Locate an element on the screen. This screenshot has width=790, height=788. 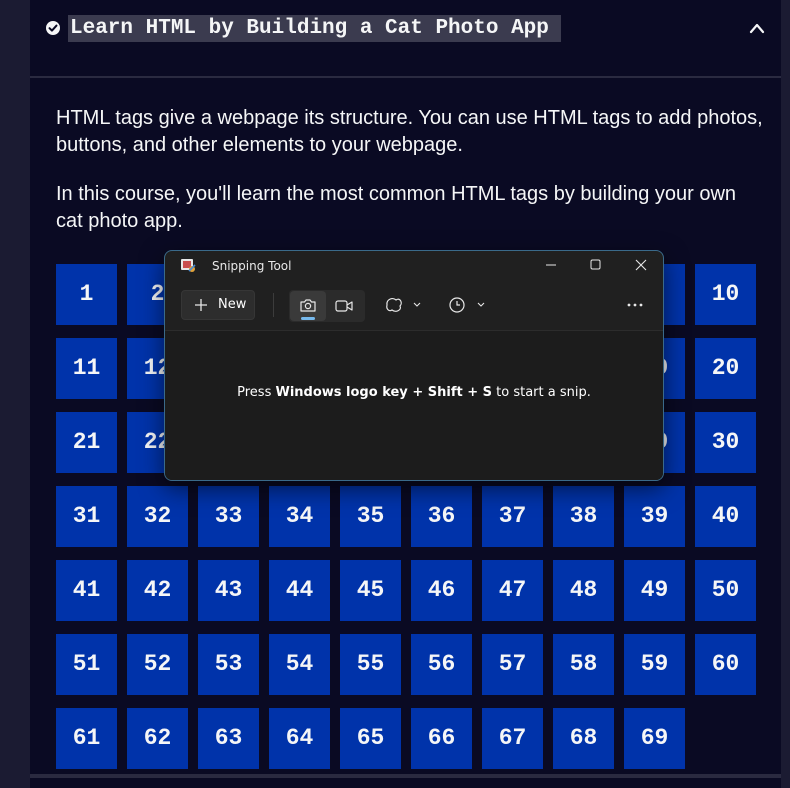
step-tile: 43 is located at coordinates (228, 590).